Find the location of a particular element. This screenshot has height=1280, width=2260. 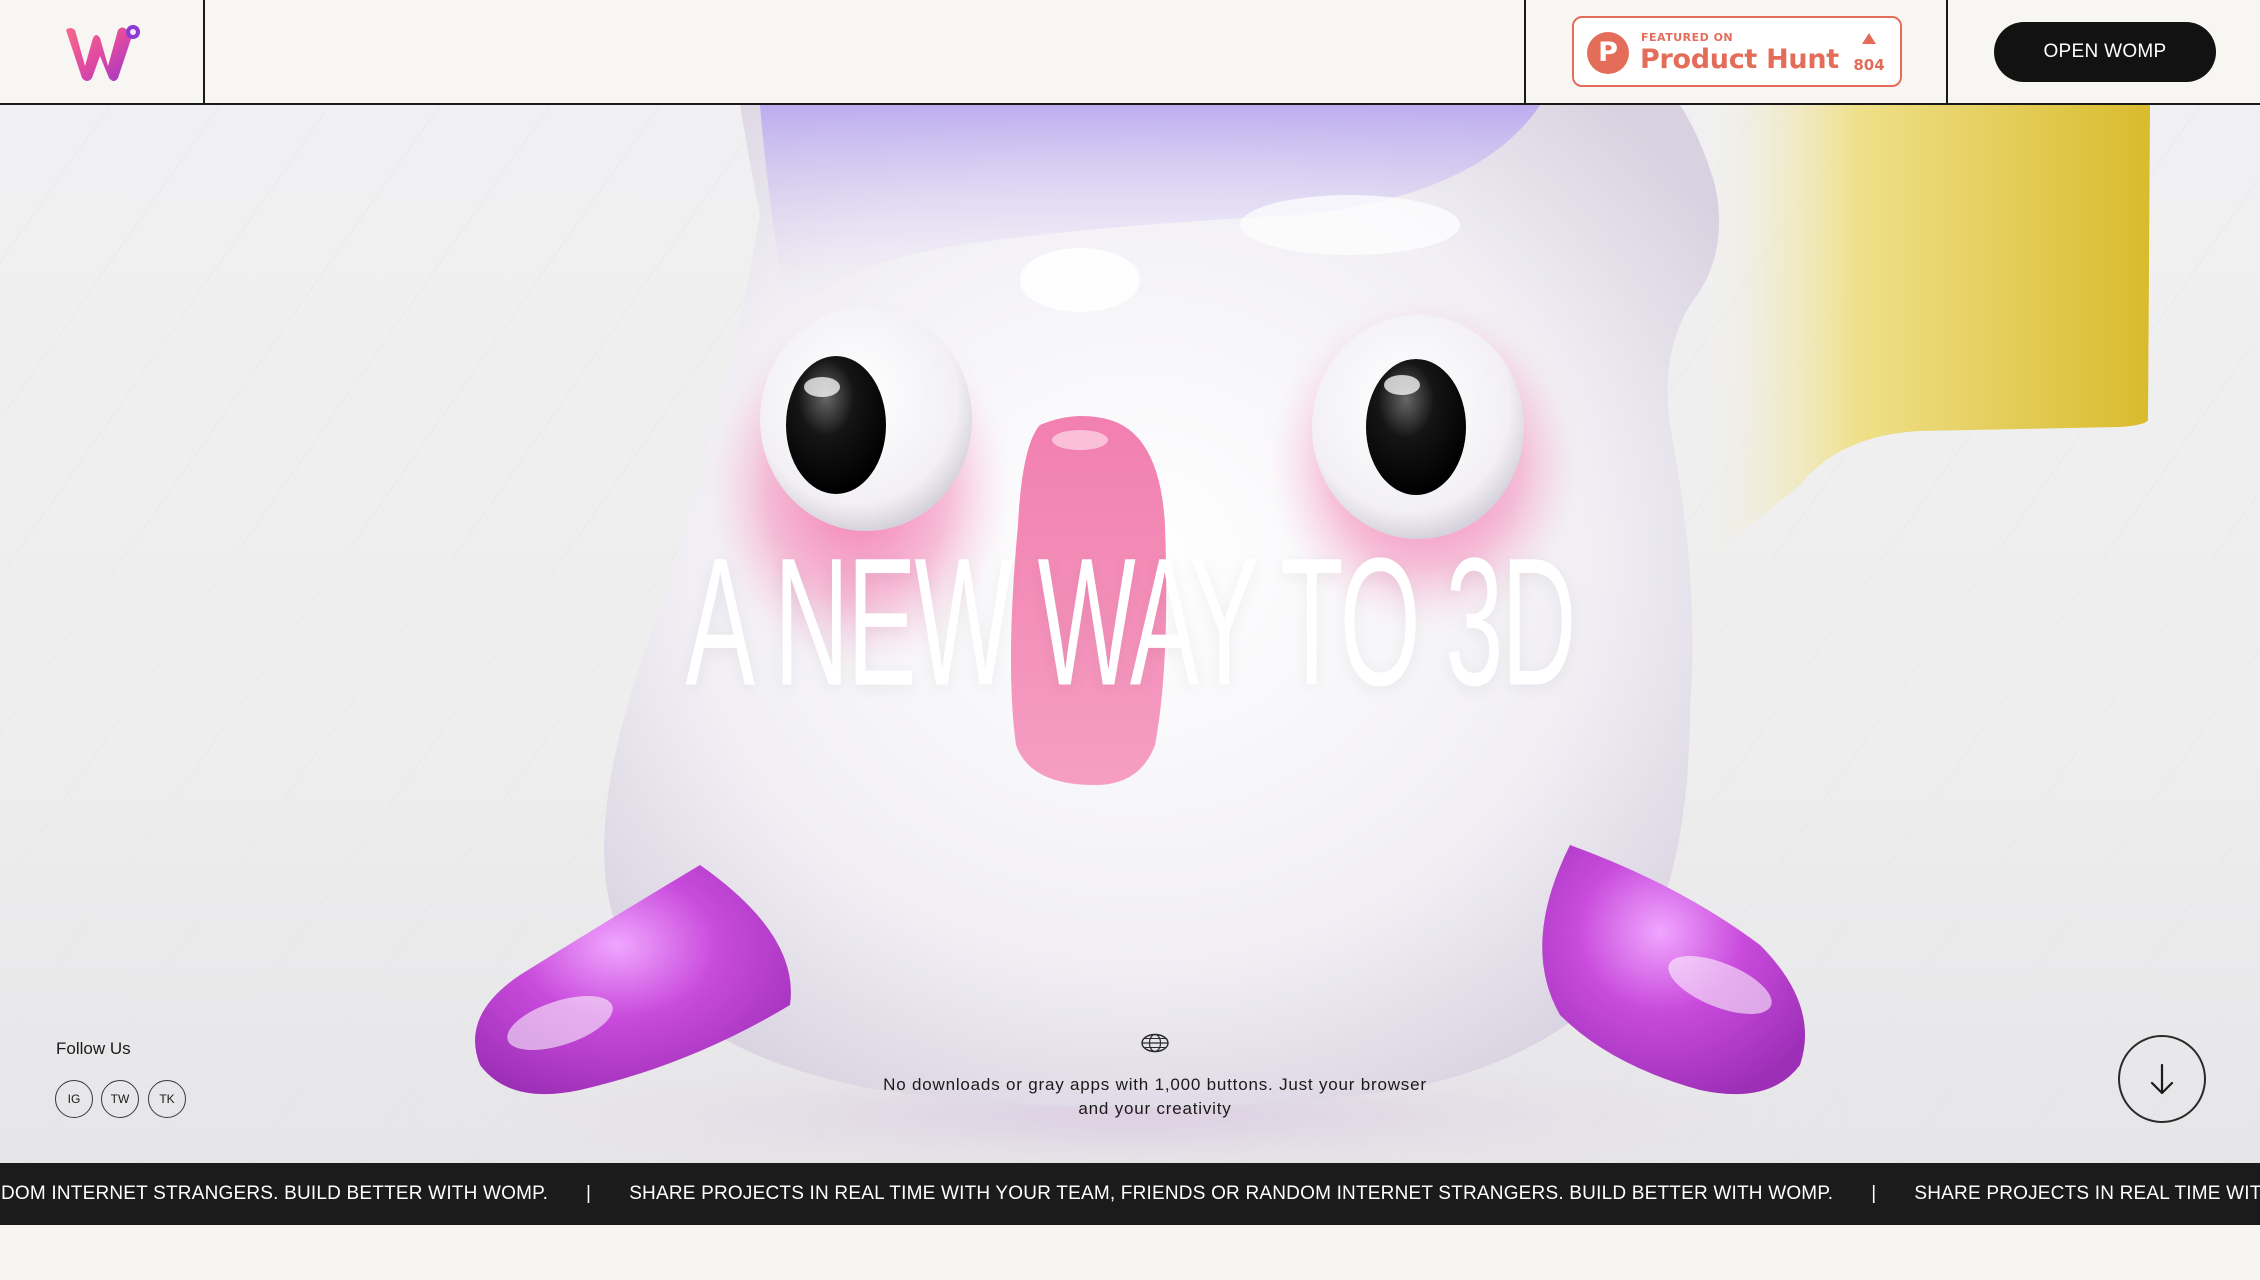

product-hunt-cell: P FEATURED ON Product Hunt 804 is located at coordinates (1736, 51).